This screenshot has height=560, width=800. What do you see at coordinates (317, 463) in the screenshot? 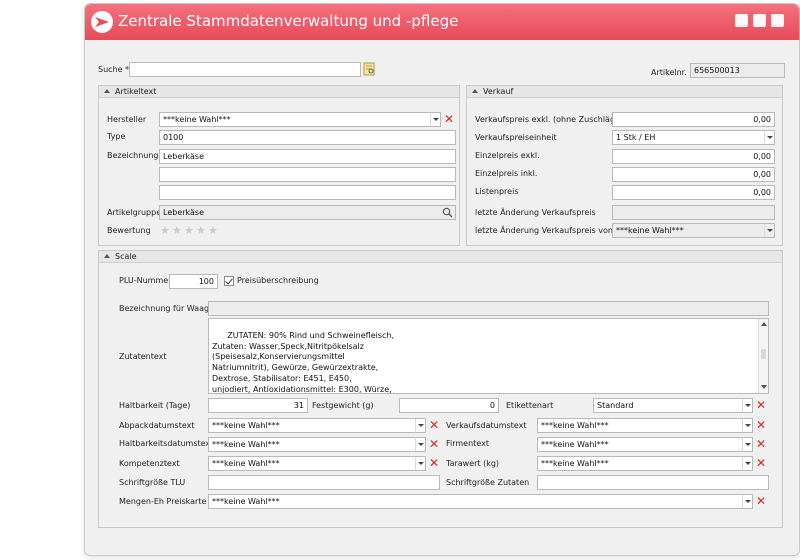
I see `kompetenztext-select: ***keine Wahl***` at bounding box center [317, 463].